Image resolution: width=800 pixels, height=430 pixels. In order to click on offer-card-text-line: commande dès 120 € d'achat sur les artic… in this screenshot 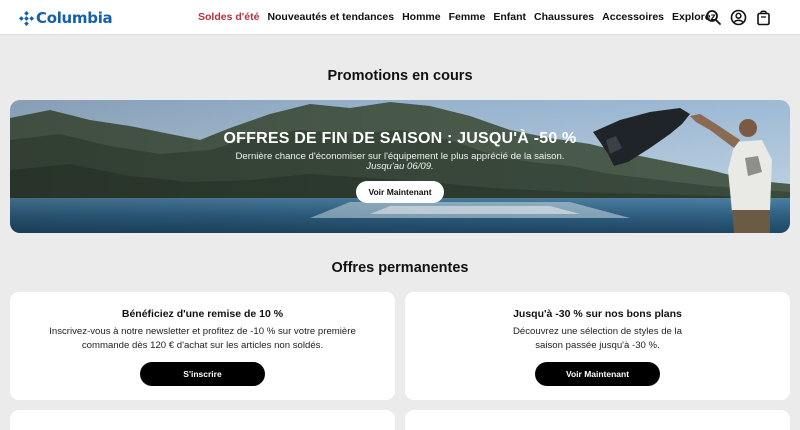, I will do `click(202, 345)`.